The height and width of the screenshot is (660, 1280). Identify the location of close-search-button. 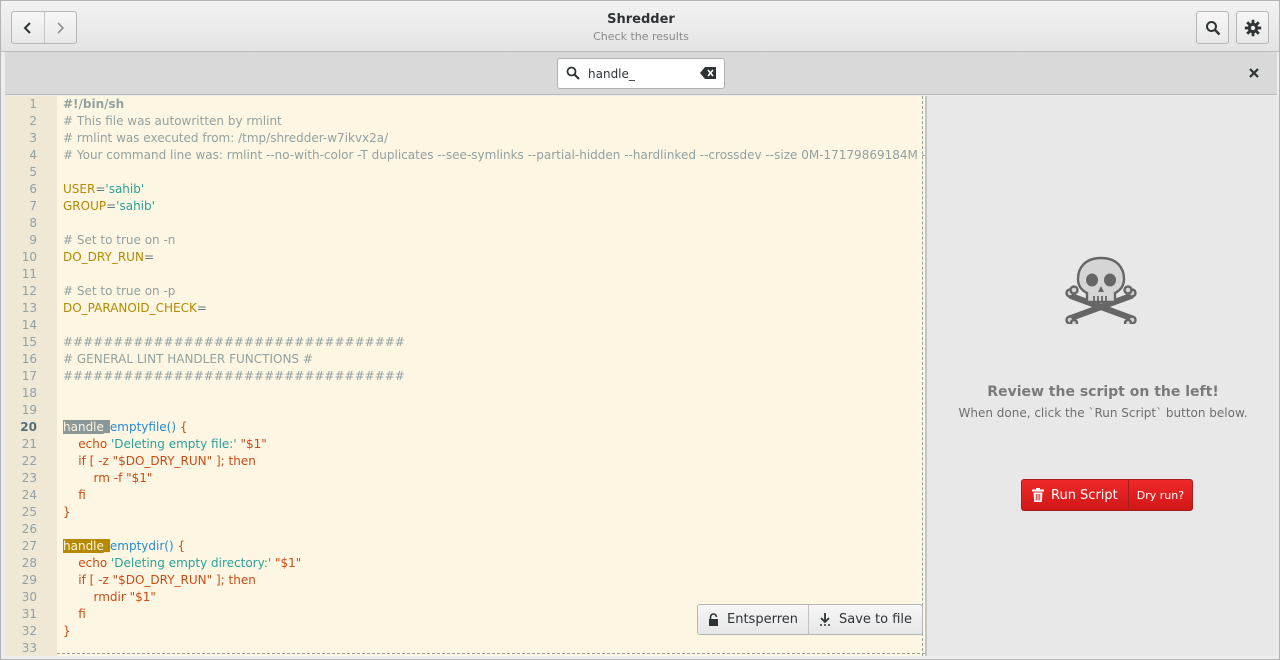
(1254, 73).